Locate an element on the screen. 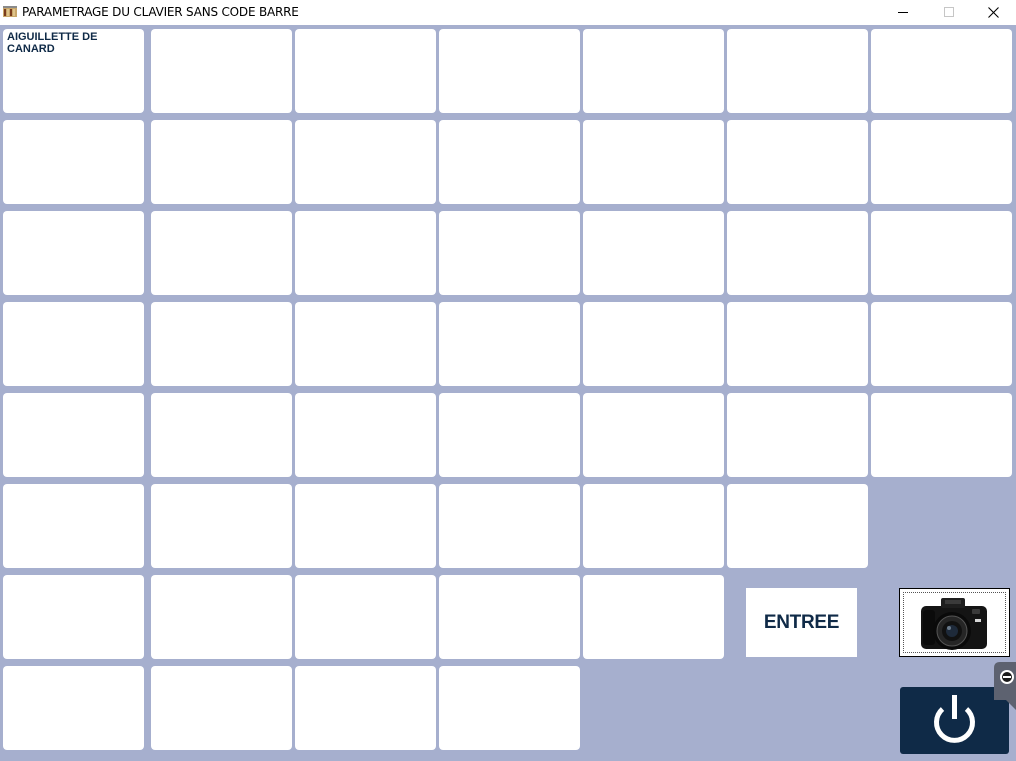 The image size is (1016, 761). camera-icon is located at coordinates (954, 624).